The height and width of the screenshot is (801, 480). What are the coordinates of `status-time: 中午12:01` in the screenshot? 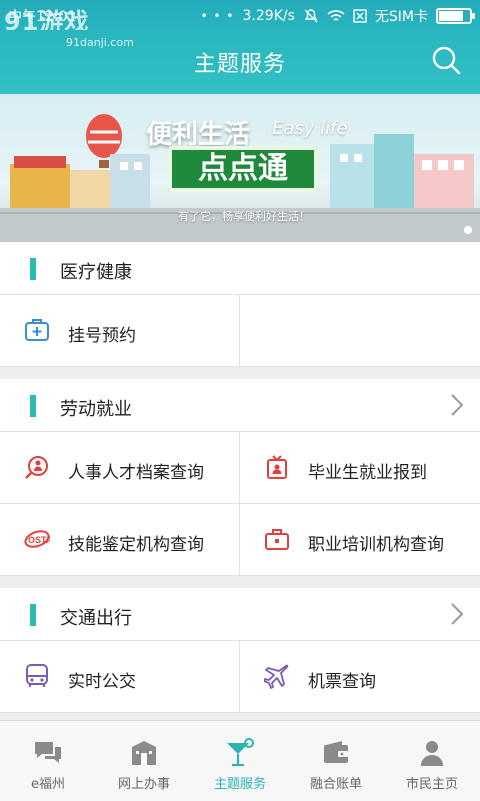 It's located at (42, 17).